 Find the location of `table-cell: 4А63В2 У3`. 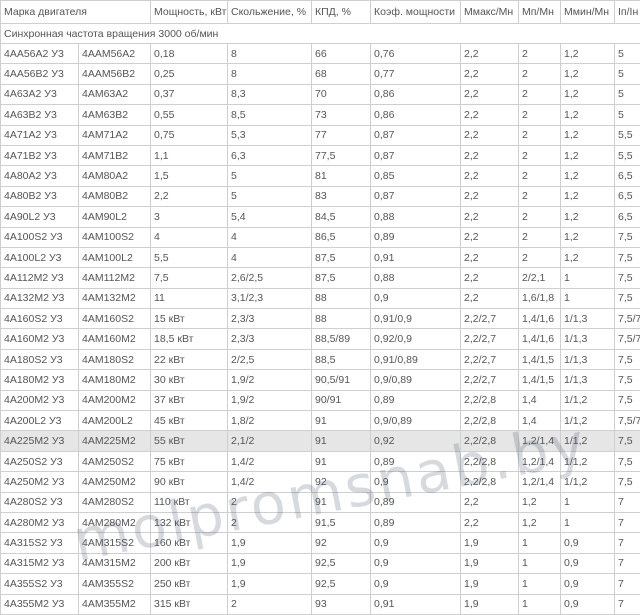

table-cell: 4А63В2 У3 is located at coordinates (39, 115).